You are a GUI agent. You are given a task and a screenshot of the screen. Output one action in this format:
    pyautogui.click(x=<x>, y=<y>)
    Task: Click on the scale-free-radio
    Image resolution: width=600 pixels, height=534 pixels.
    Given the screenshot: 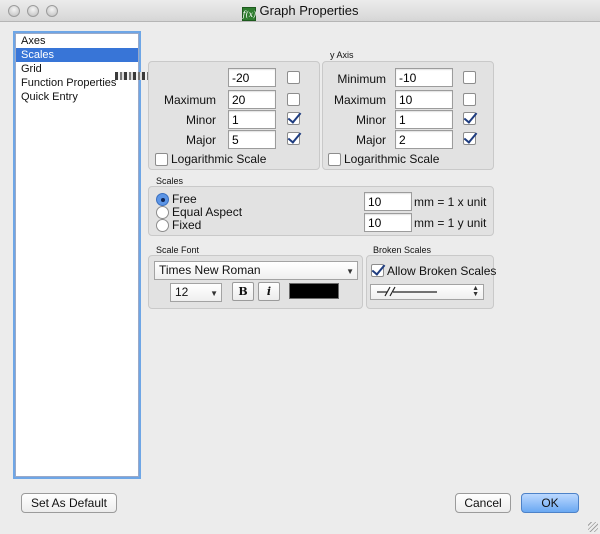 What is the action you would take?
    pyautogui.click(x=162, y=199)
    